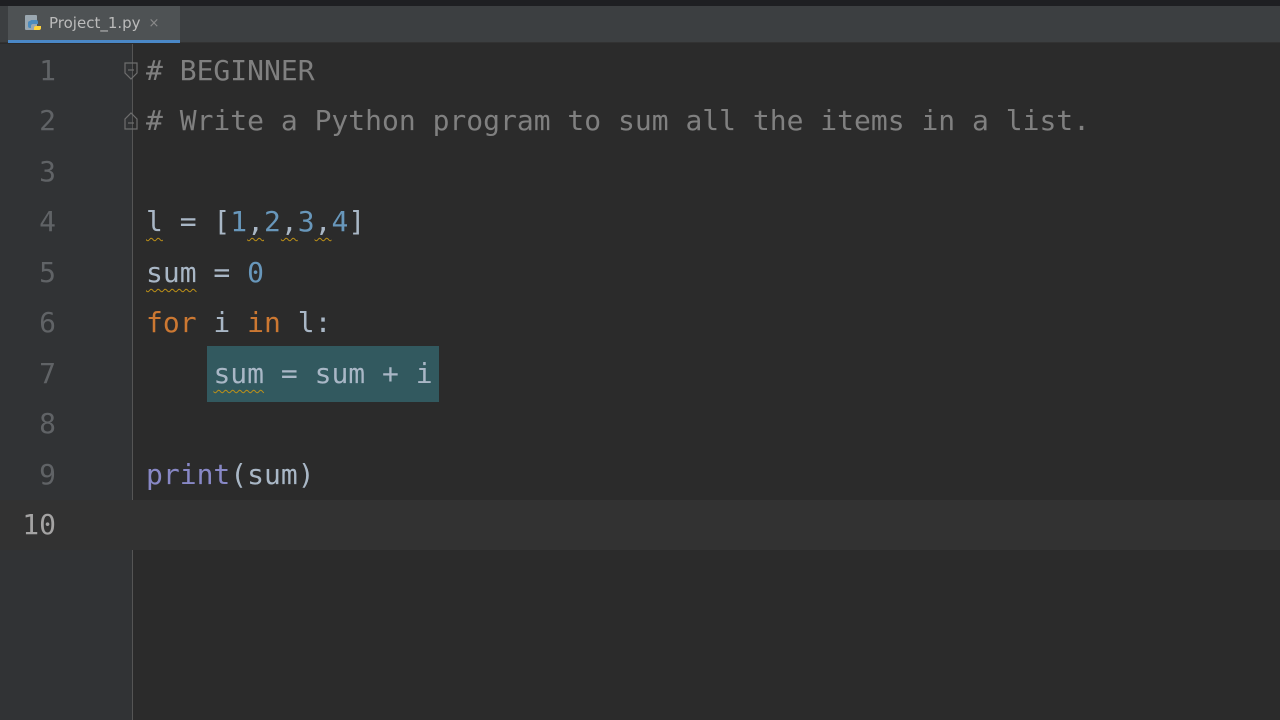 The width and height of the screenshot is (1280, 720). What do you see at coordinates (640, 323) in the screenshot?
I see `code-line: 6 for i in l:` at bounding box center [640, 323].